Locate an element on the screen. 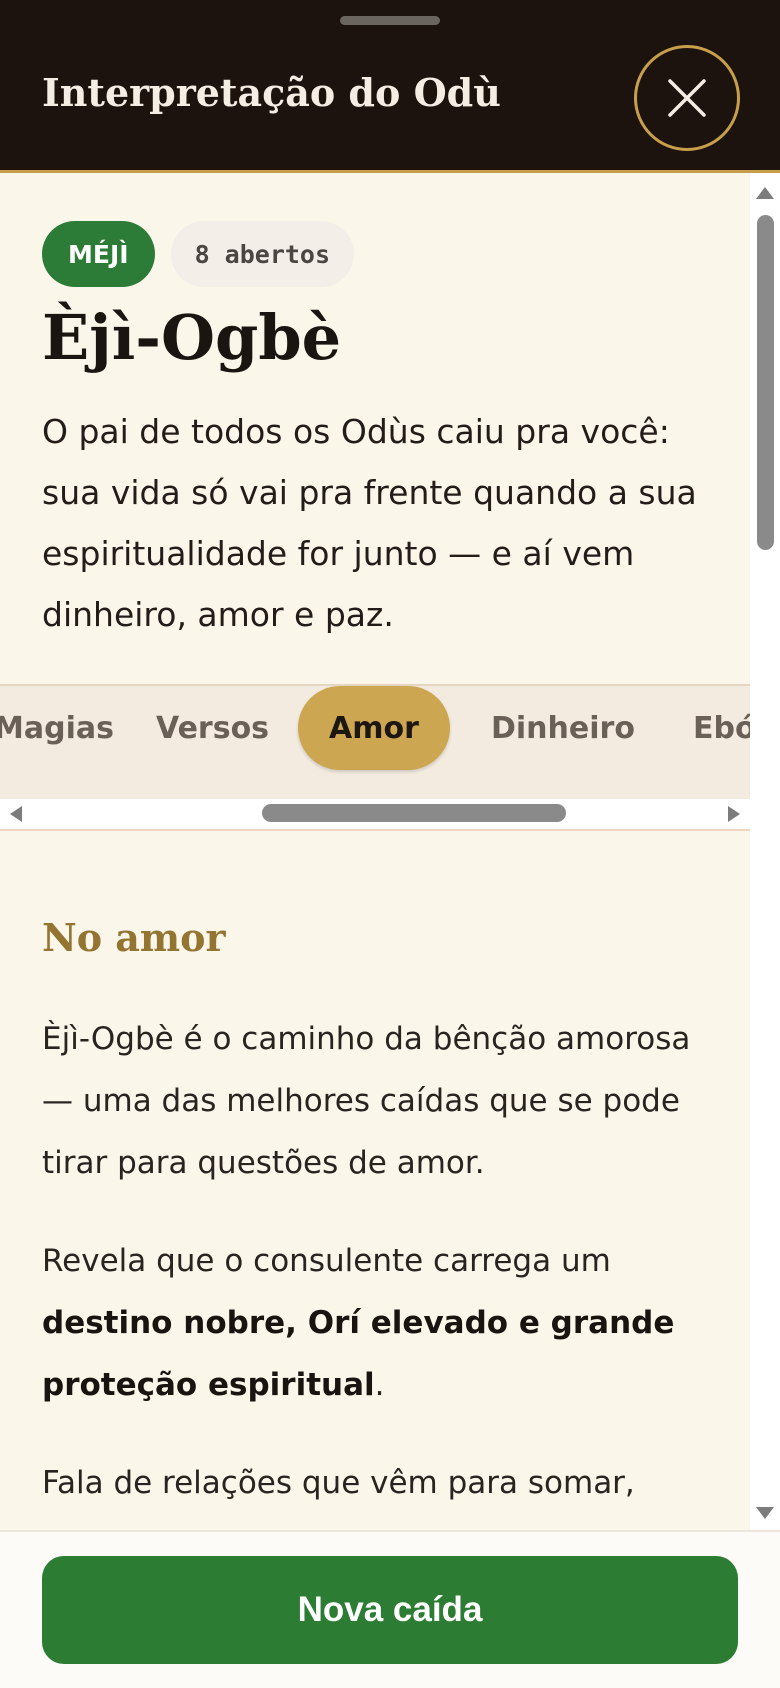  section-title: No amor is located at coordinates (134, 937).